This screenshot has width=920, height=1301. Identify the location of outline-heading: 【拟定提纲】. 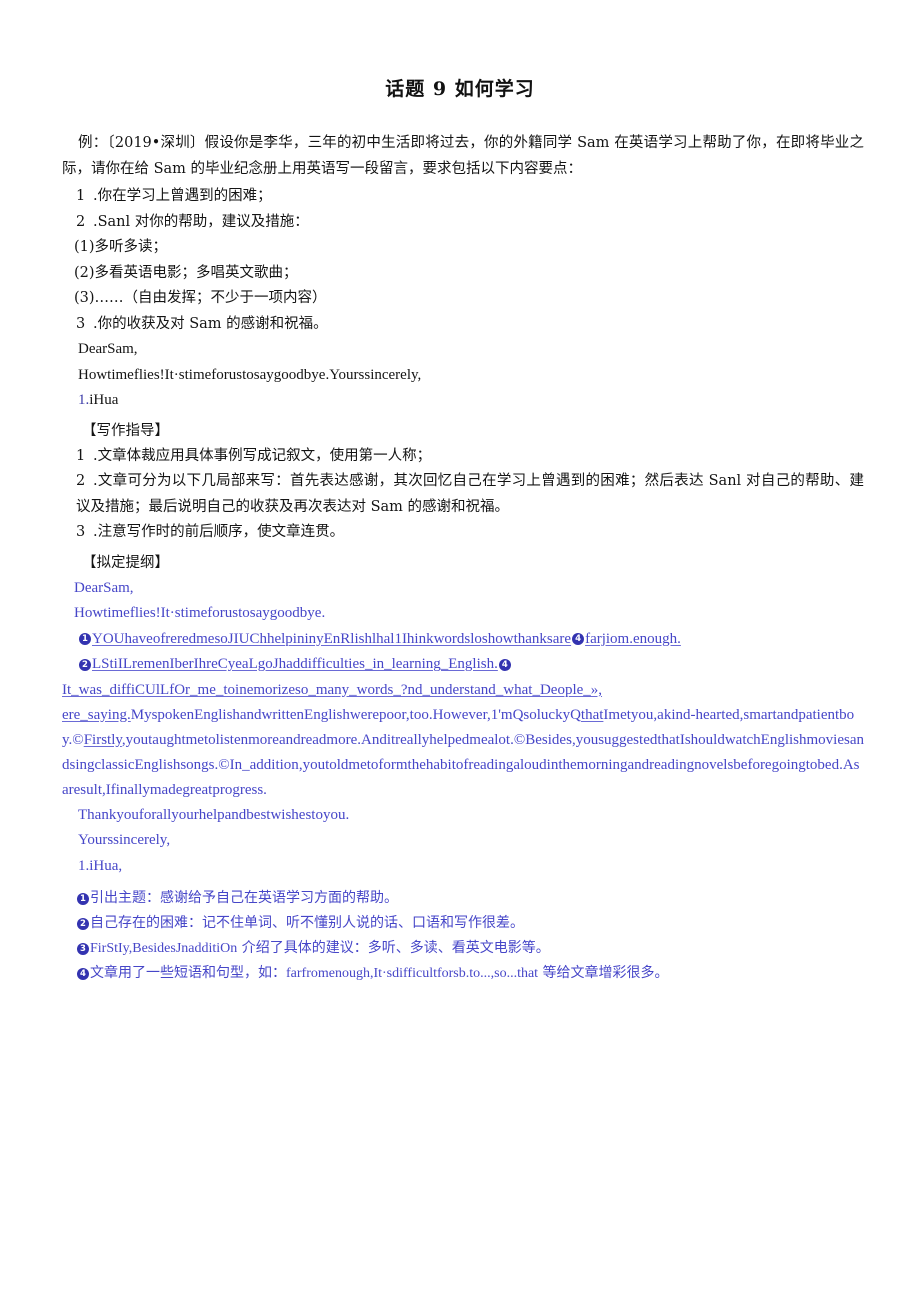
(125, 562).